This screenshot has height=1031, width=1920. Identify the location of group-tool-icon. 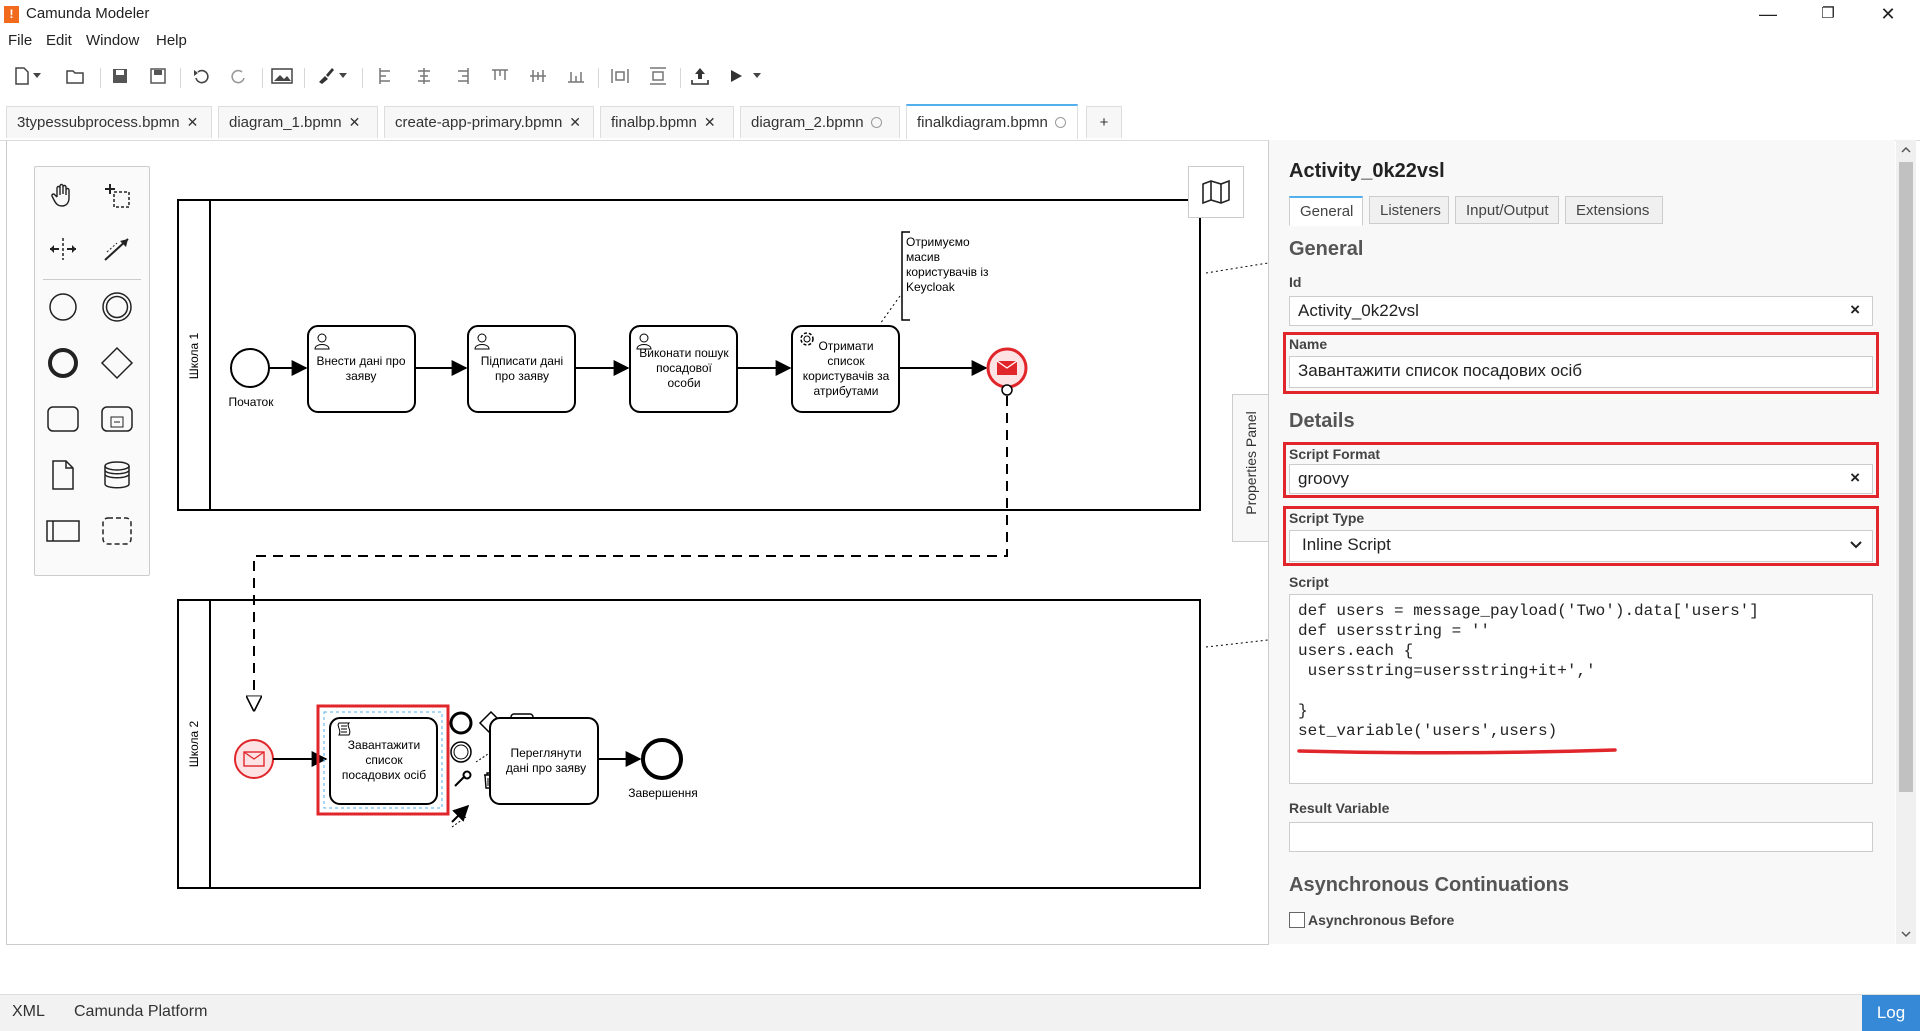
(117, 531).